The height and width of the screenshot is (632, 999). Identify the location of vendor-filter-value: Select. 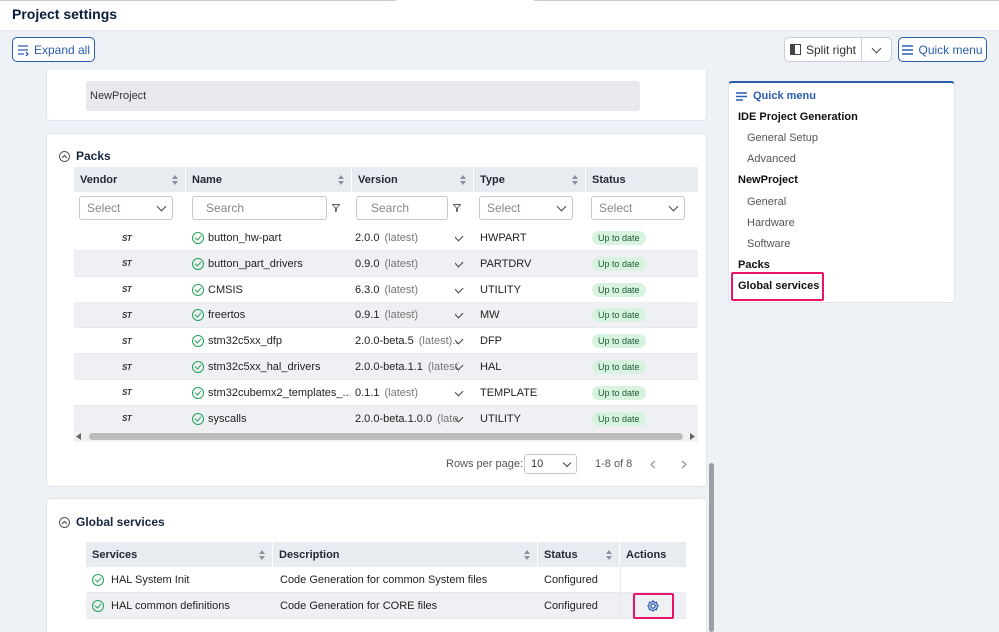
(104, 208).